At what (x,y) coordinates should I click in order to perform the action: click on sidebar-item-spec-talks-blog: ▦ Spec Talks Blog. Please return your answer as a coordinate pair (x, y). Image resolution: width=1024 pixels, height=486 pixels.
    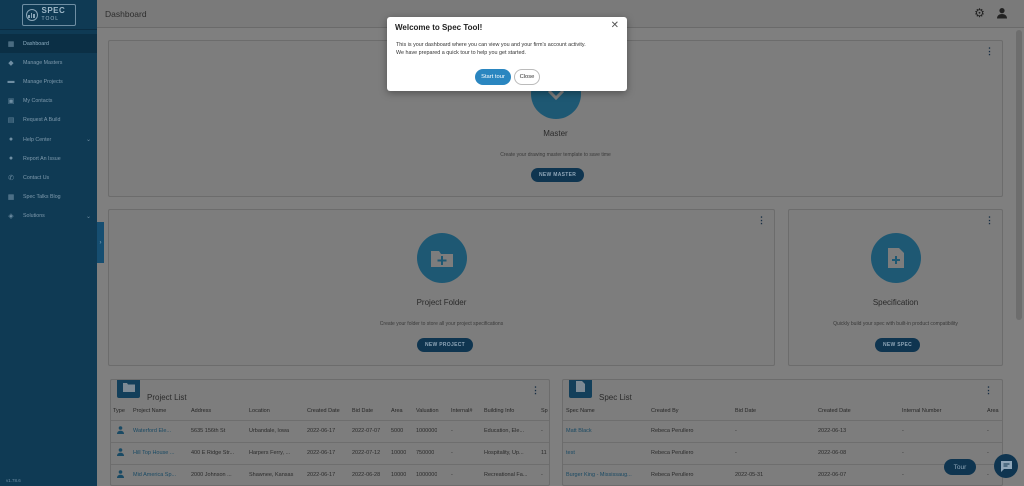
    Looking at the image, I should click on (48, 197).